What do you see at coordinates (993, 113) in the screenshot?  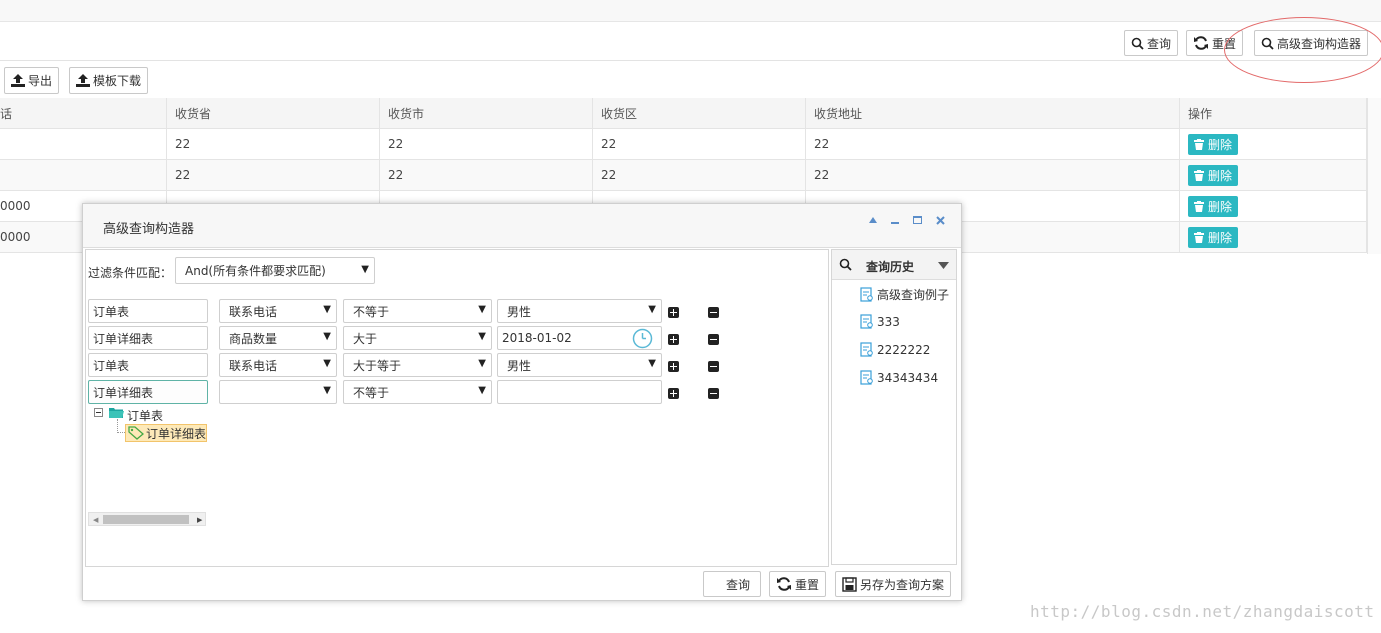 I see `column-header-address: 收货地址` at bounding box center [993, 113].